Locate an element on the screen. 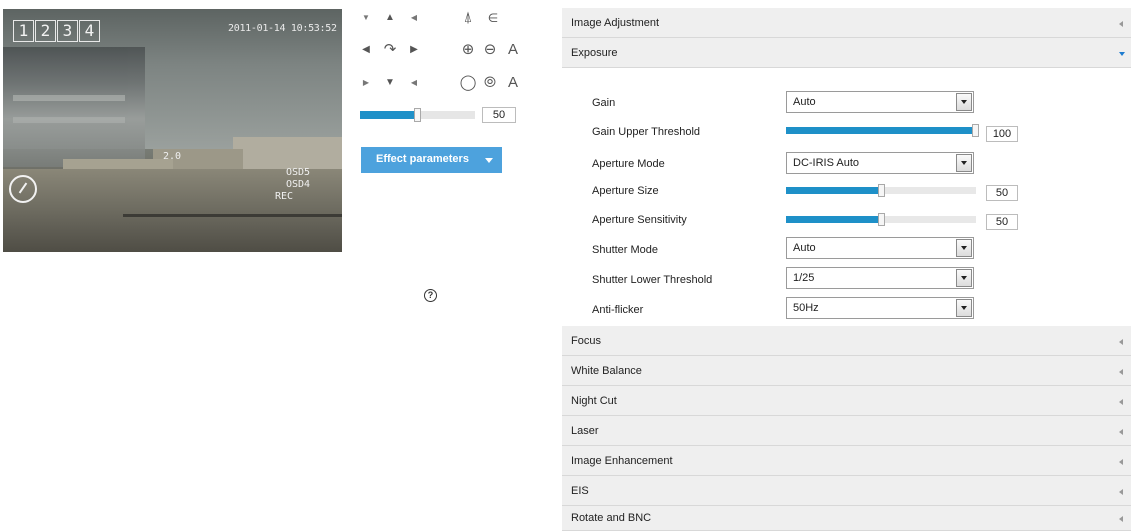 Image resolution: width=1131 pixels, height=531 pixels. arrow-left-icon: ◀ is located at coordinates (366, 50).